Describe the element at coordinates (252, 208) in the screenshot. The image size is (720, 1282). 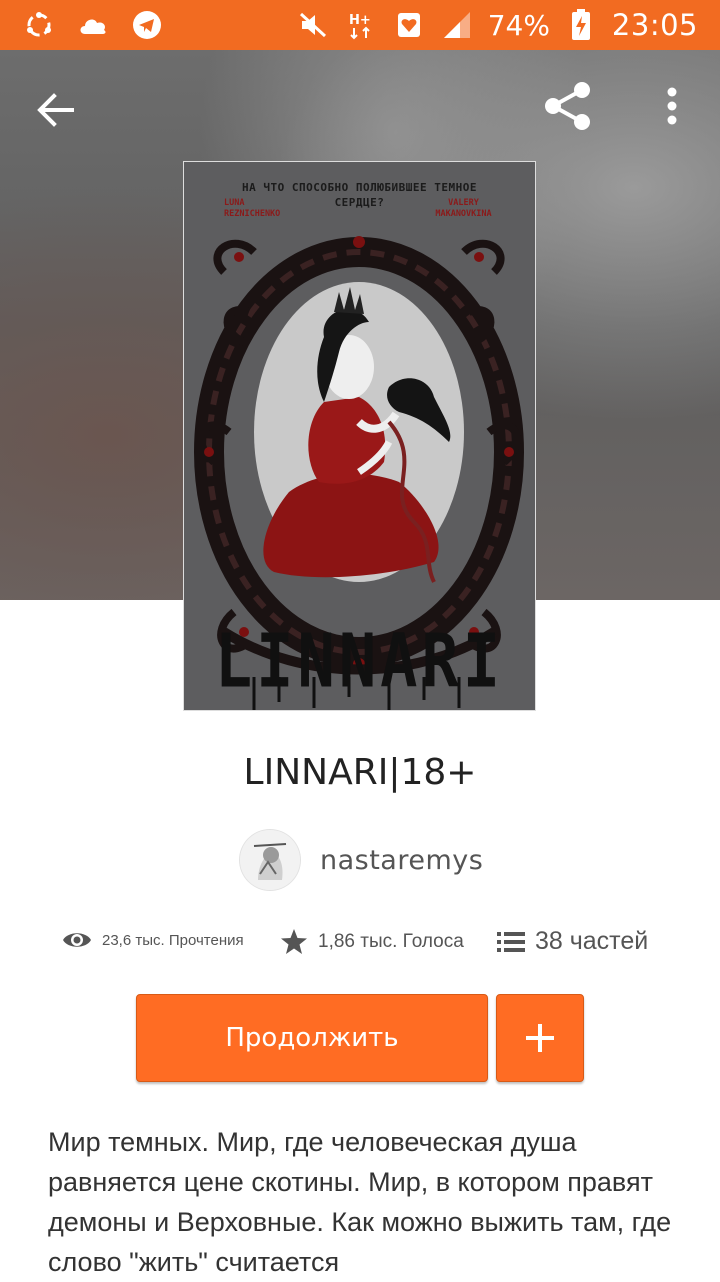
I see `cover-author-left: LUNA REZNICHENKO` at that location.